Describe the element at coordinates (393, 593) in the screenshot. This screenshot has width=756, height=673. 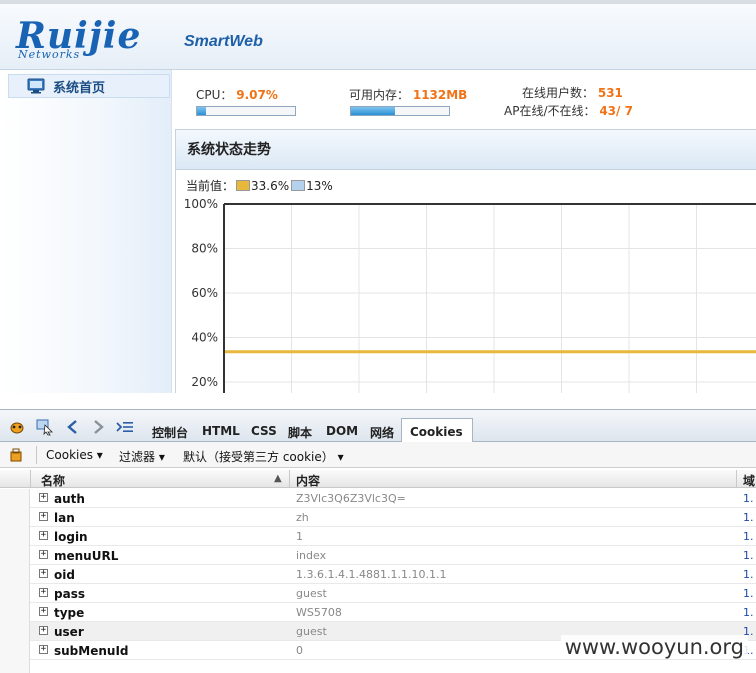
I see `table-row: + pass guest 1.` at that location.